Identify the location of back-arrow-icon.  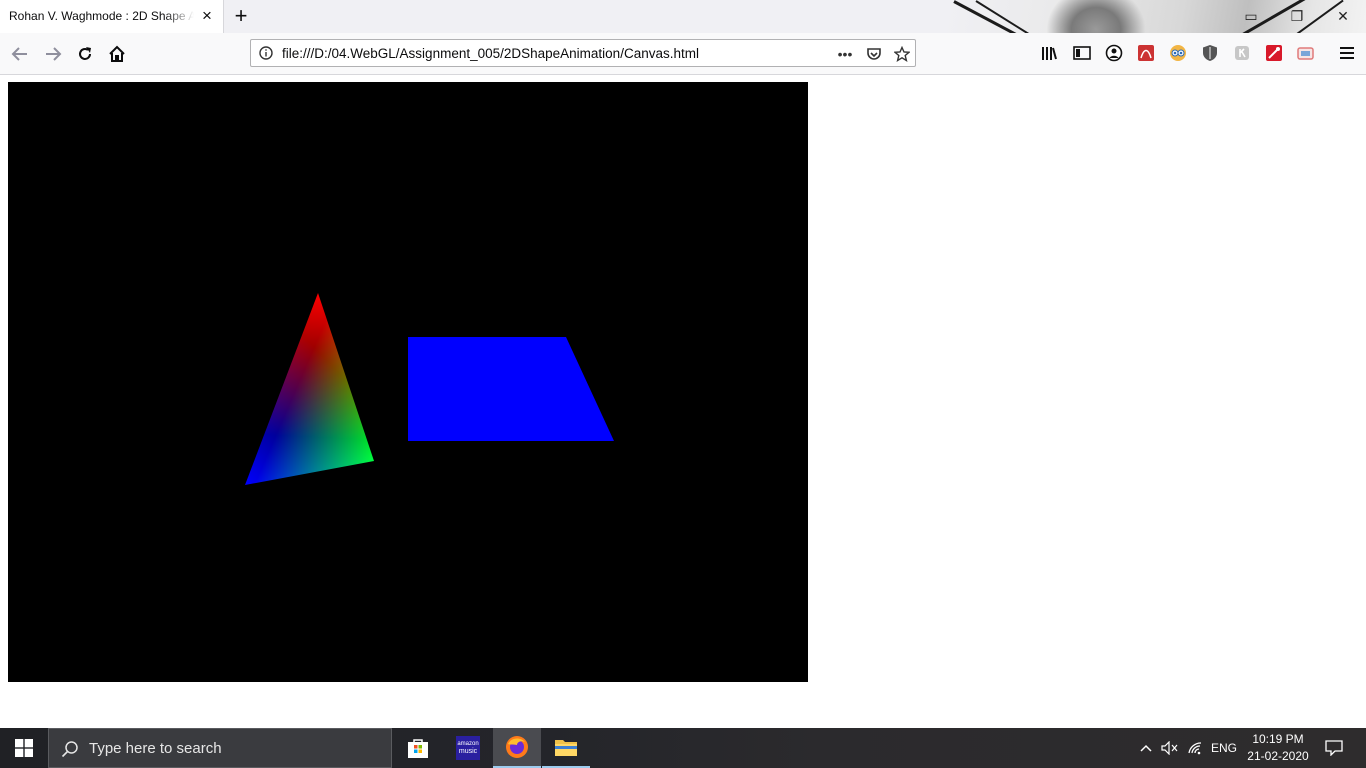
(19, 54).